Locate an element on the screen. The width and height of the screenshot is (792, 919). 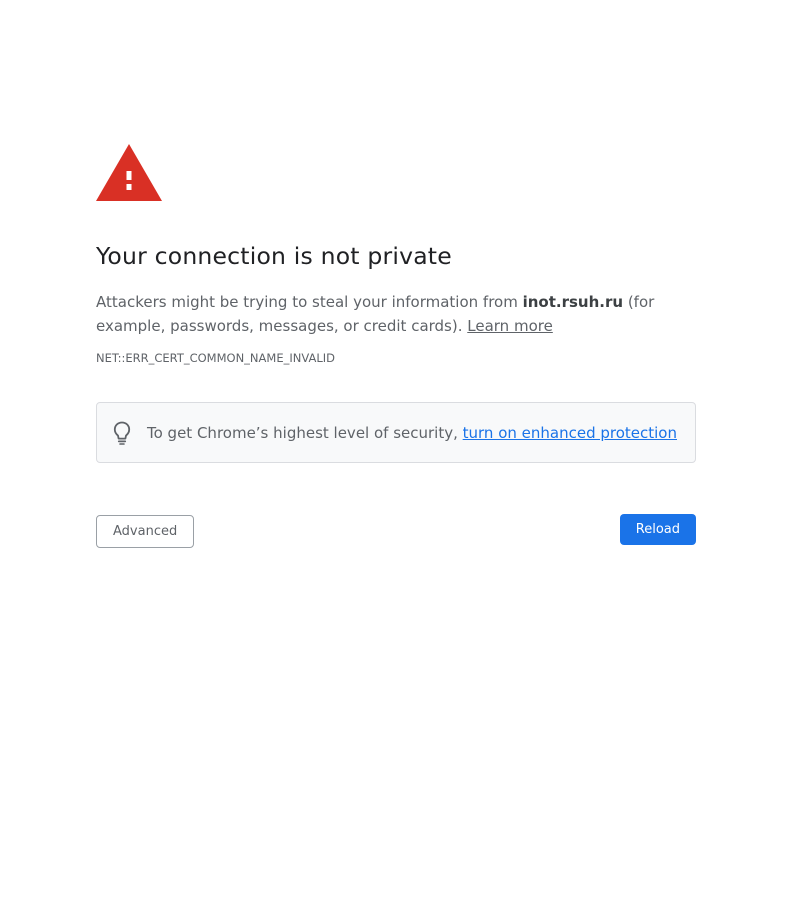
lightbulb-icon is located at coordinates (122, 433).